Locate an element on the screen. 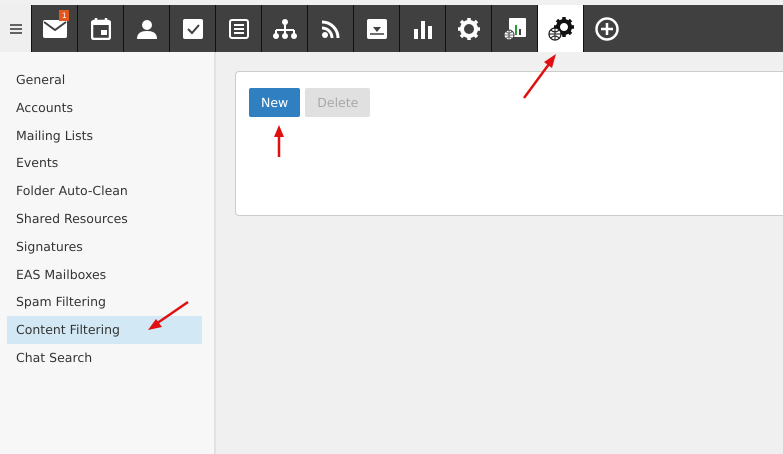  sidebar-item: Folder Auto-Clean is located at coordinates (104, 191).